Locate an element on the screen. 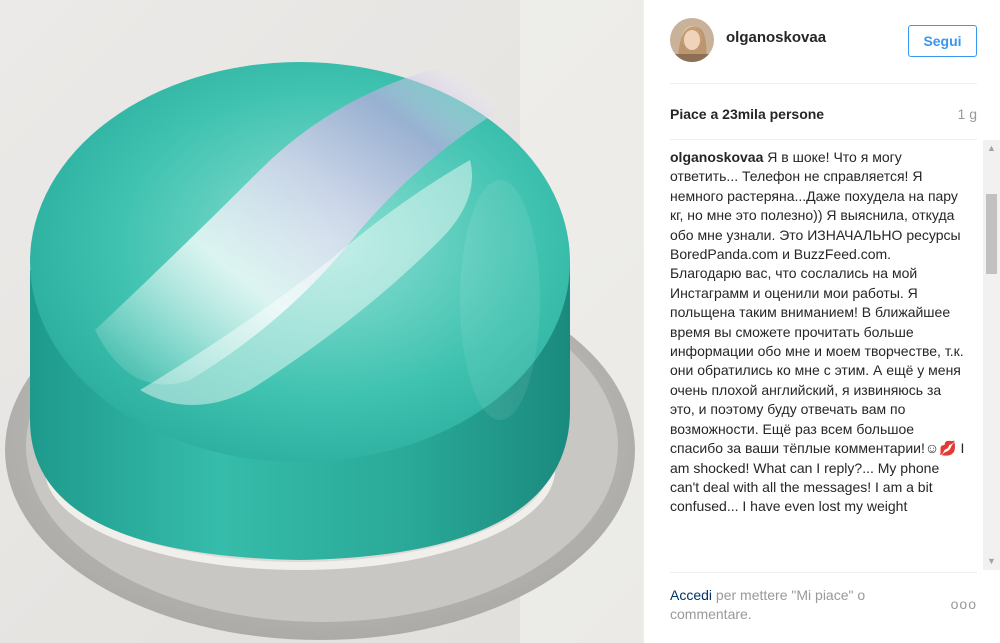 The height and width of the screenshot is (643, 1000). caption-author: olganoskovaa is located at coordinates (716, 157).